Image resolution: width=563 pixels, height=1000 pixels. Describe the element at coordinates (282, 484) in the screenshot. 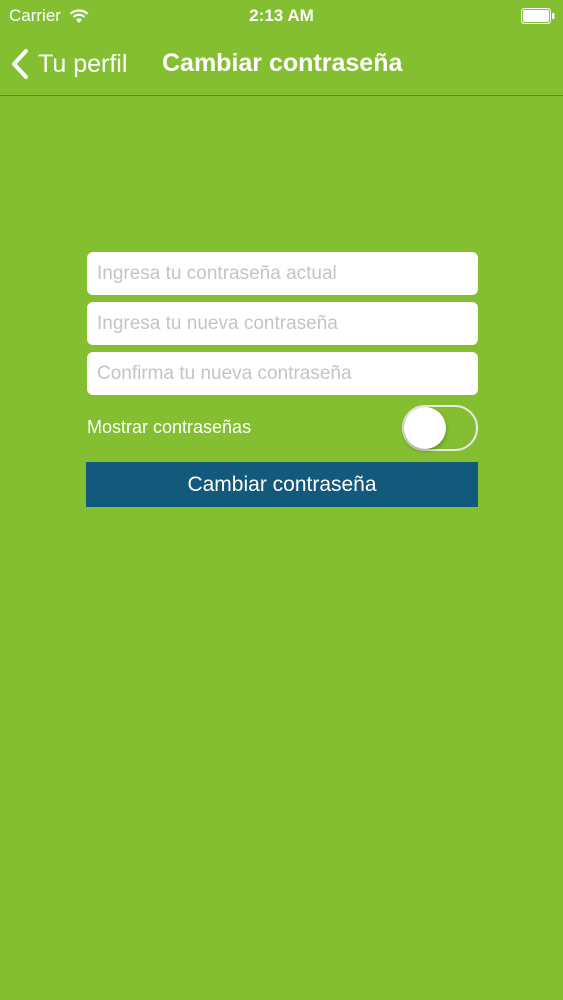

I see `change-password-button: Cambiar contraseña` at that location.